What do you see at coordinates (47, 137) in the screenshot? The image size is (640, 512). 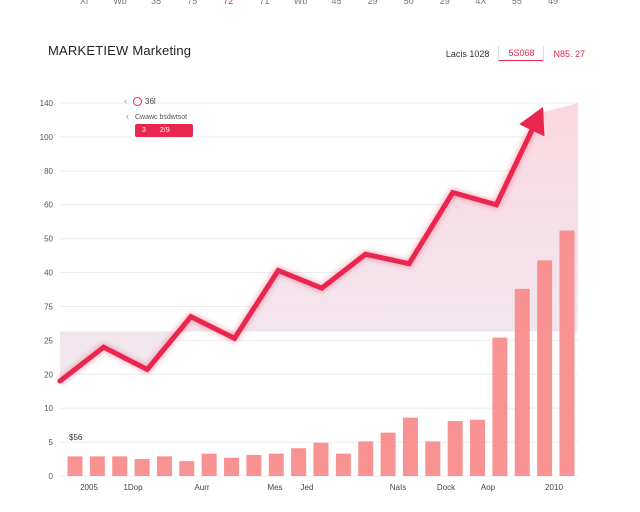 I see `y-tick-label: 100` at bounding box center [47, 137].